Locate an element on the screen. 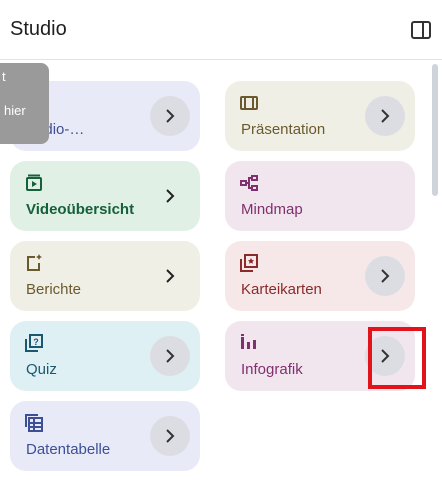  flashcards-card: Karteikarten is located at coordinates (320, 276).